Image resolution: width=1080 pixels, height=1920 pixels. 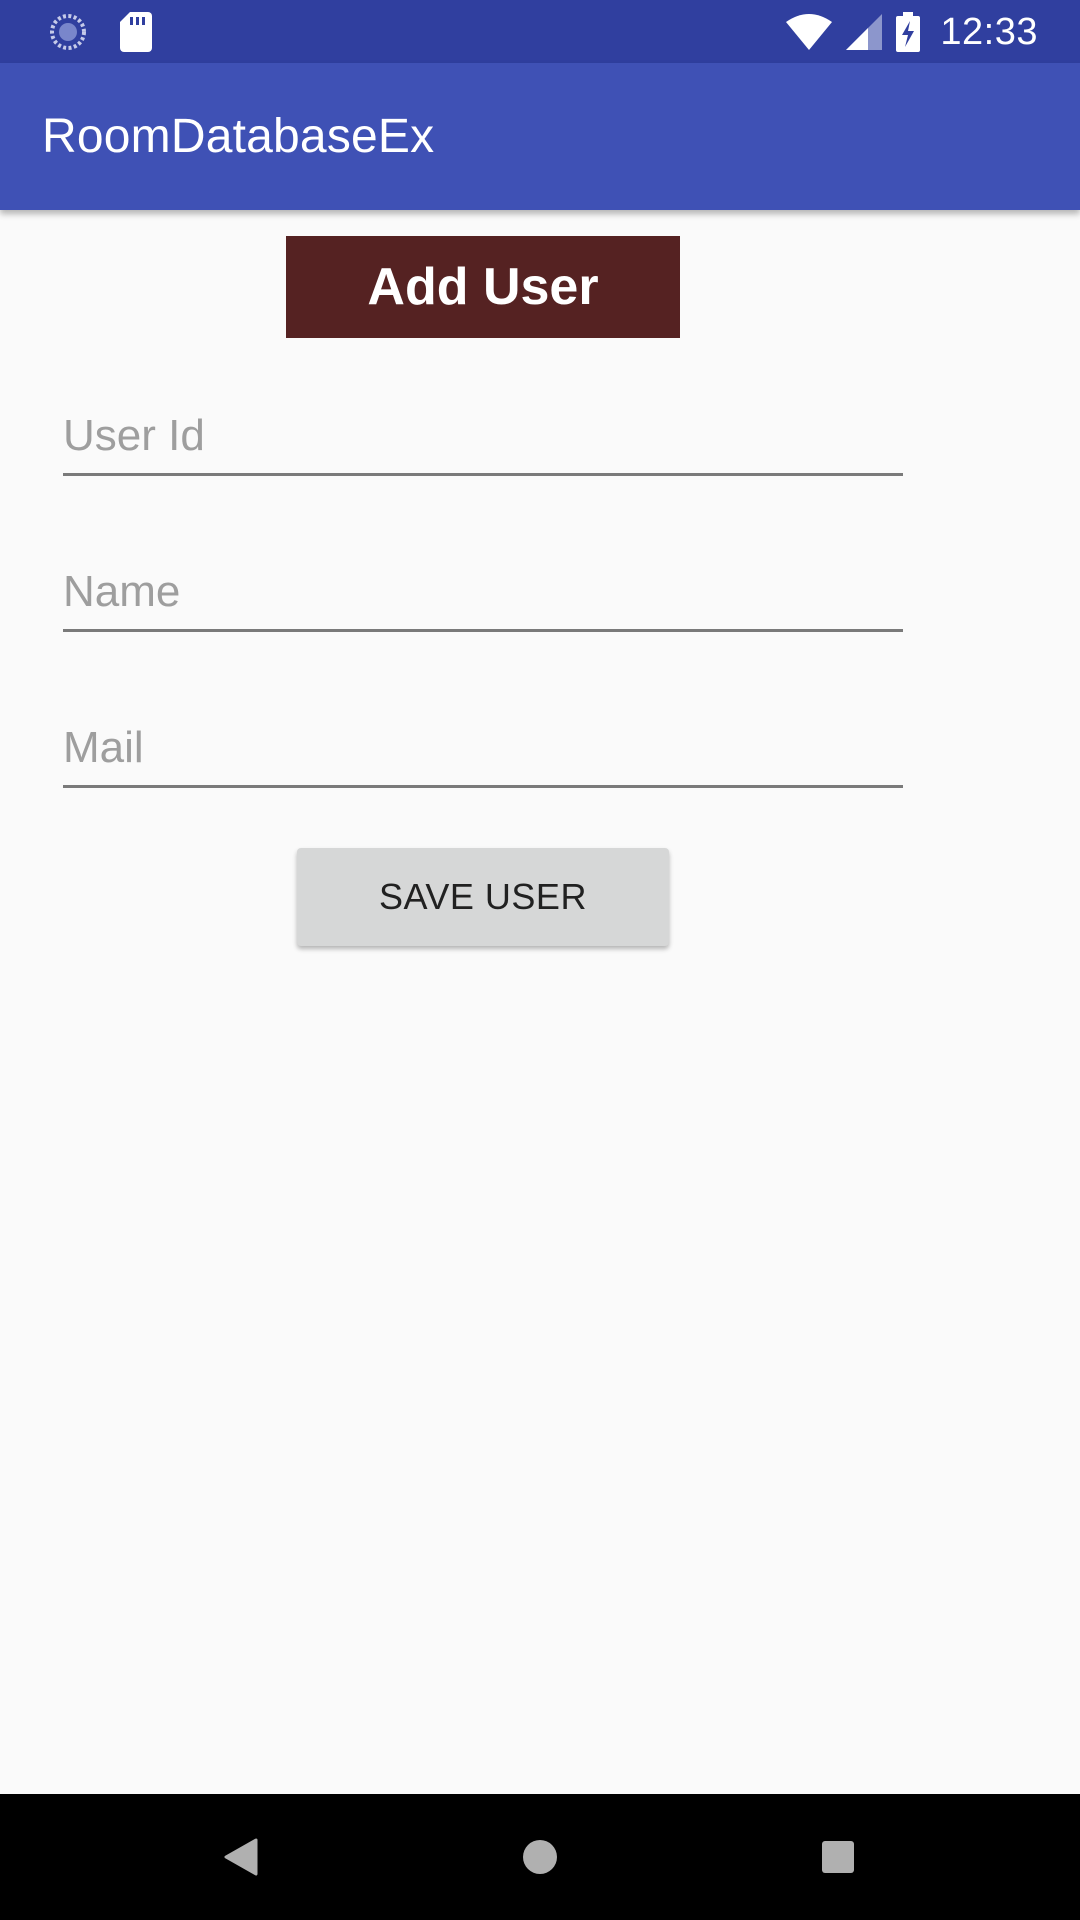 I want to click on status-left, so click(x=116, y=32).